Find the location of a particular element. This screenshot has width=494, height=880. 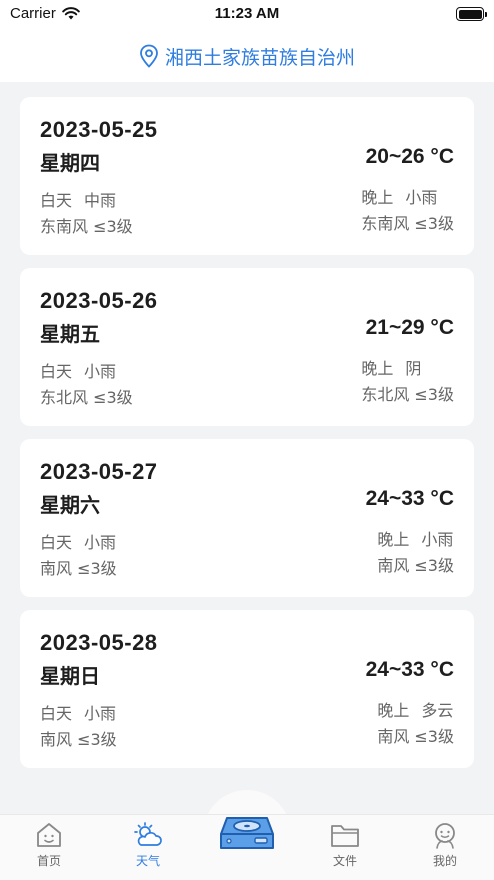

hard-drive-icon is located at coordinates (247, 833).